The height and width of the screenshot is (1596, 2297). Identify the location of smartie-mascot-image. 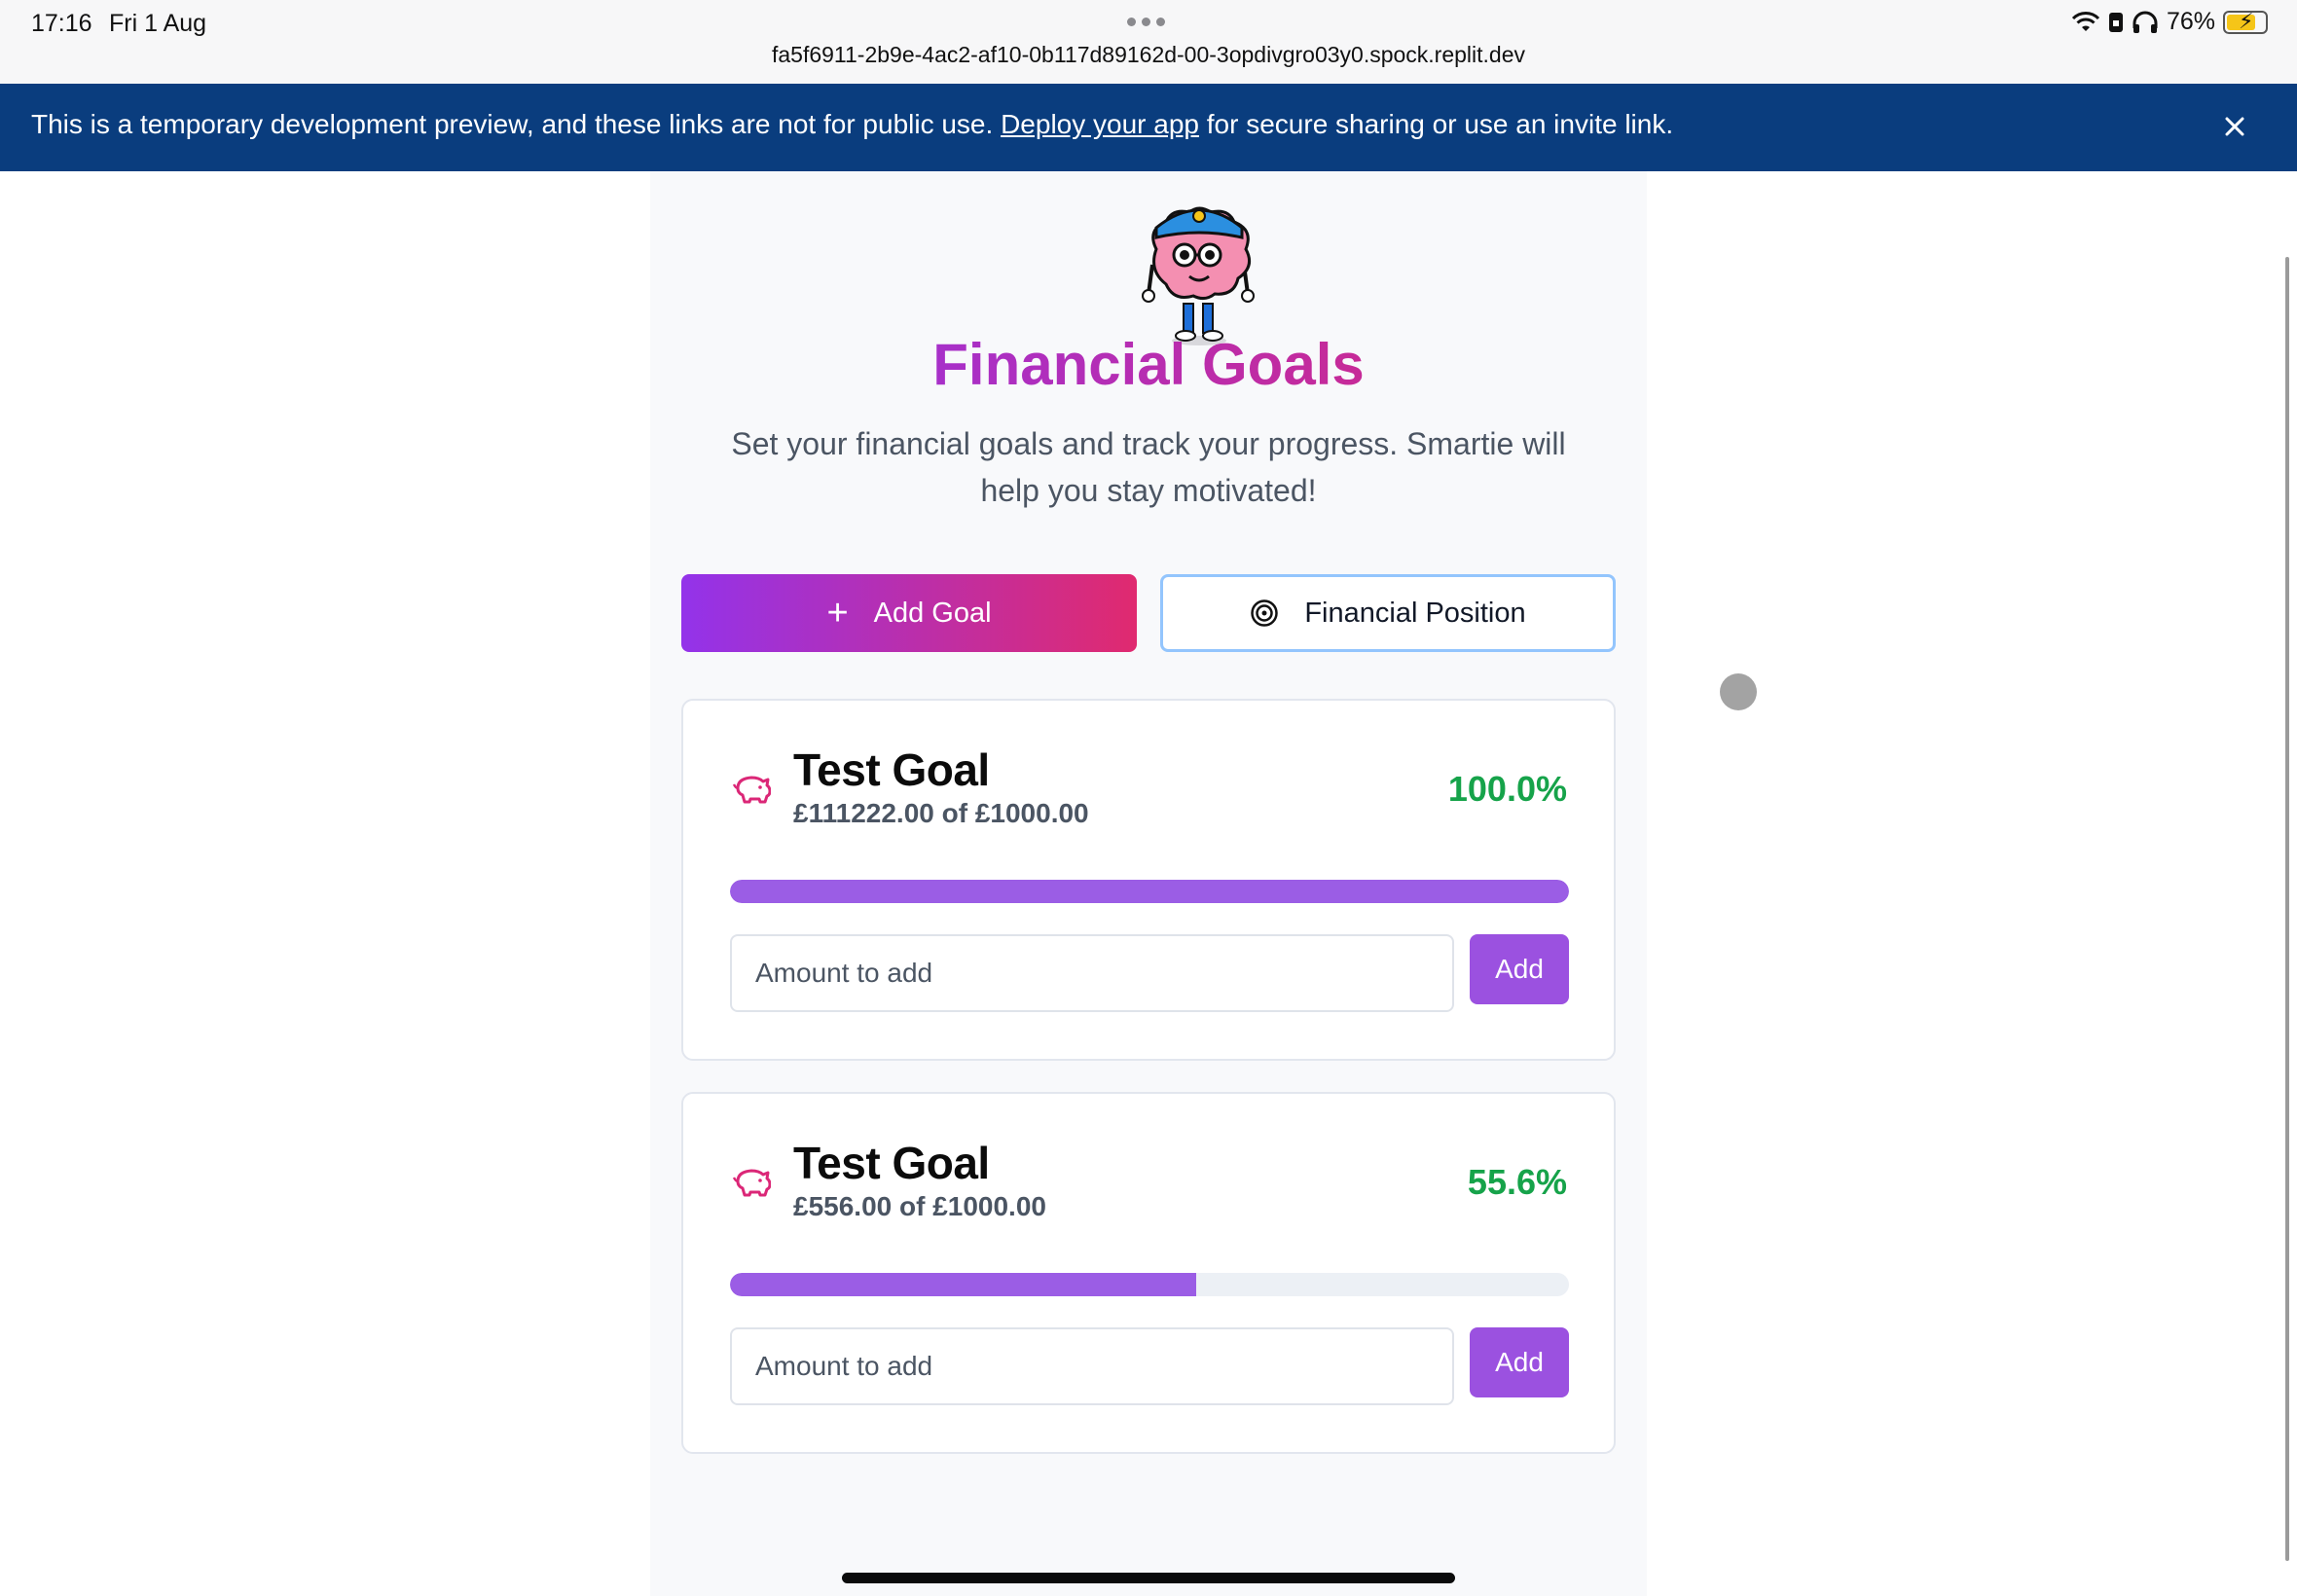
(1198, 275).